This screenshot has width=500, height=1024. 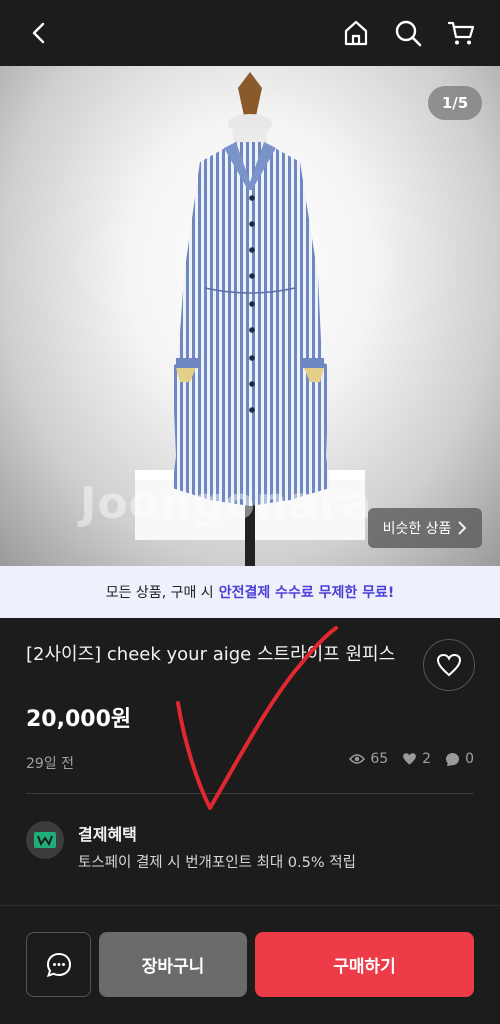 I want to click on section-divider, so click(x=250, y=793).